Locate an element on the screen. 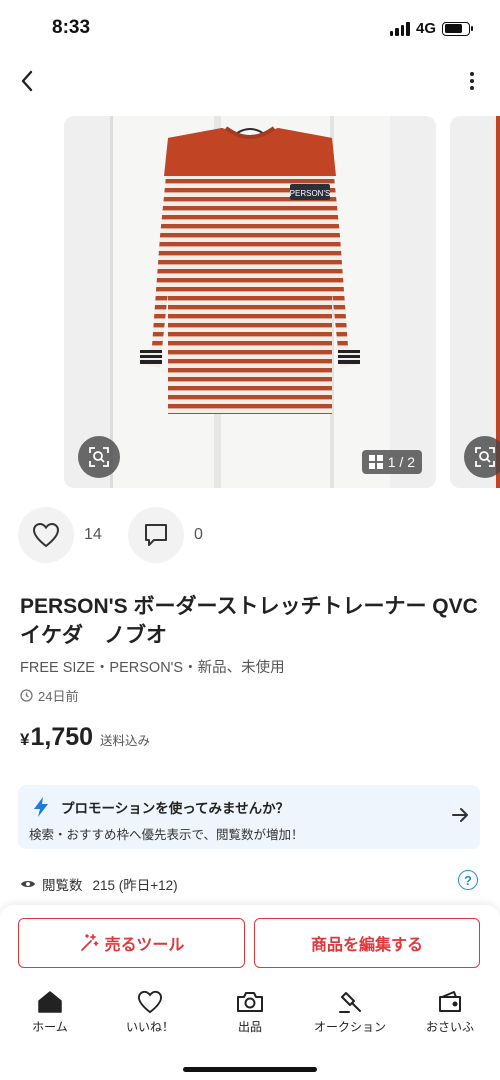 The height and width of the screenshot is (1080, 500). edit-item-label: 商品を編集する is located at coordinates (366, 945).